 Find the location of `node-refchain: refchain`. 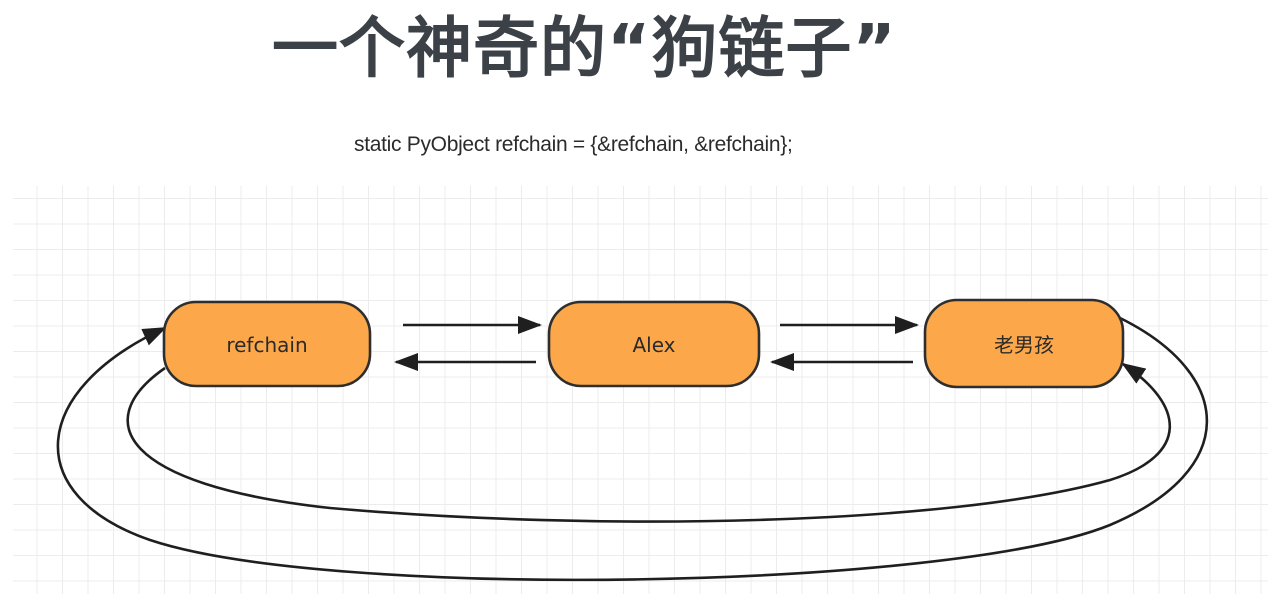

node-refchain: refchain is located at coordinates (267, 344).